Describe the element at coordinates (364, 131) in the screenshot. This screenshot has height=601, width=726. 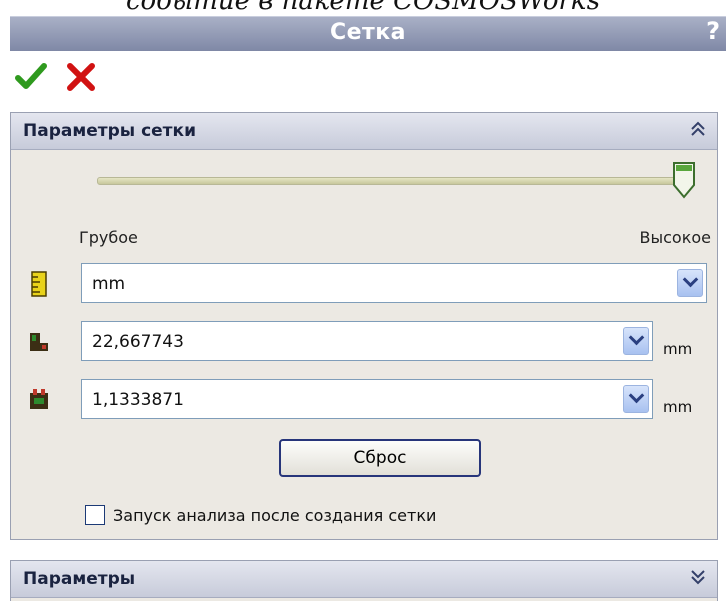
I see `mesh-parameters-header: Параметры сетки` at that location.